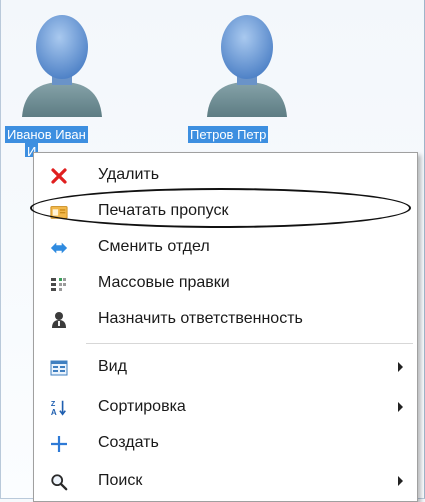 The image size is (425, 502). I want to click on create-icon, so click(59, 444).